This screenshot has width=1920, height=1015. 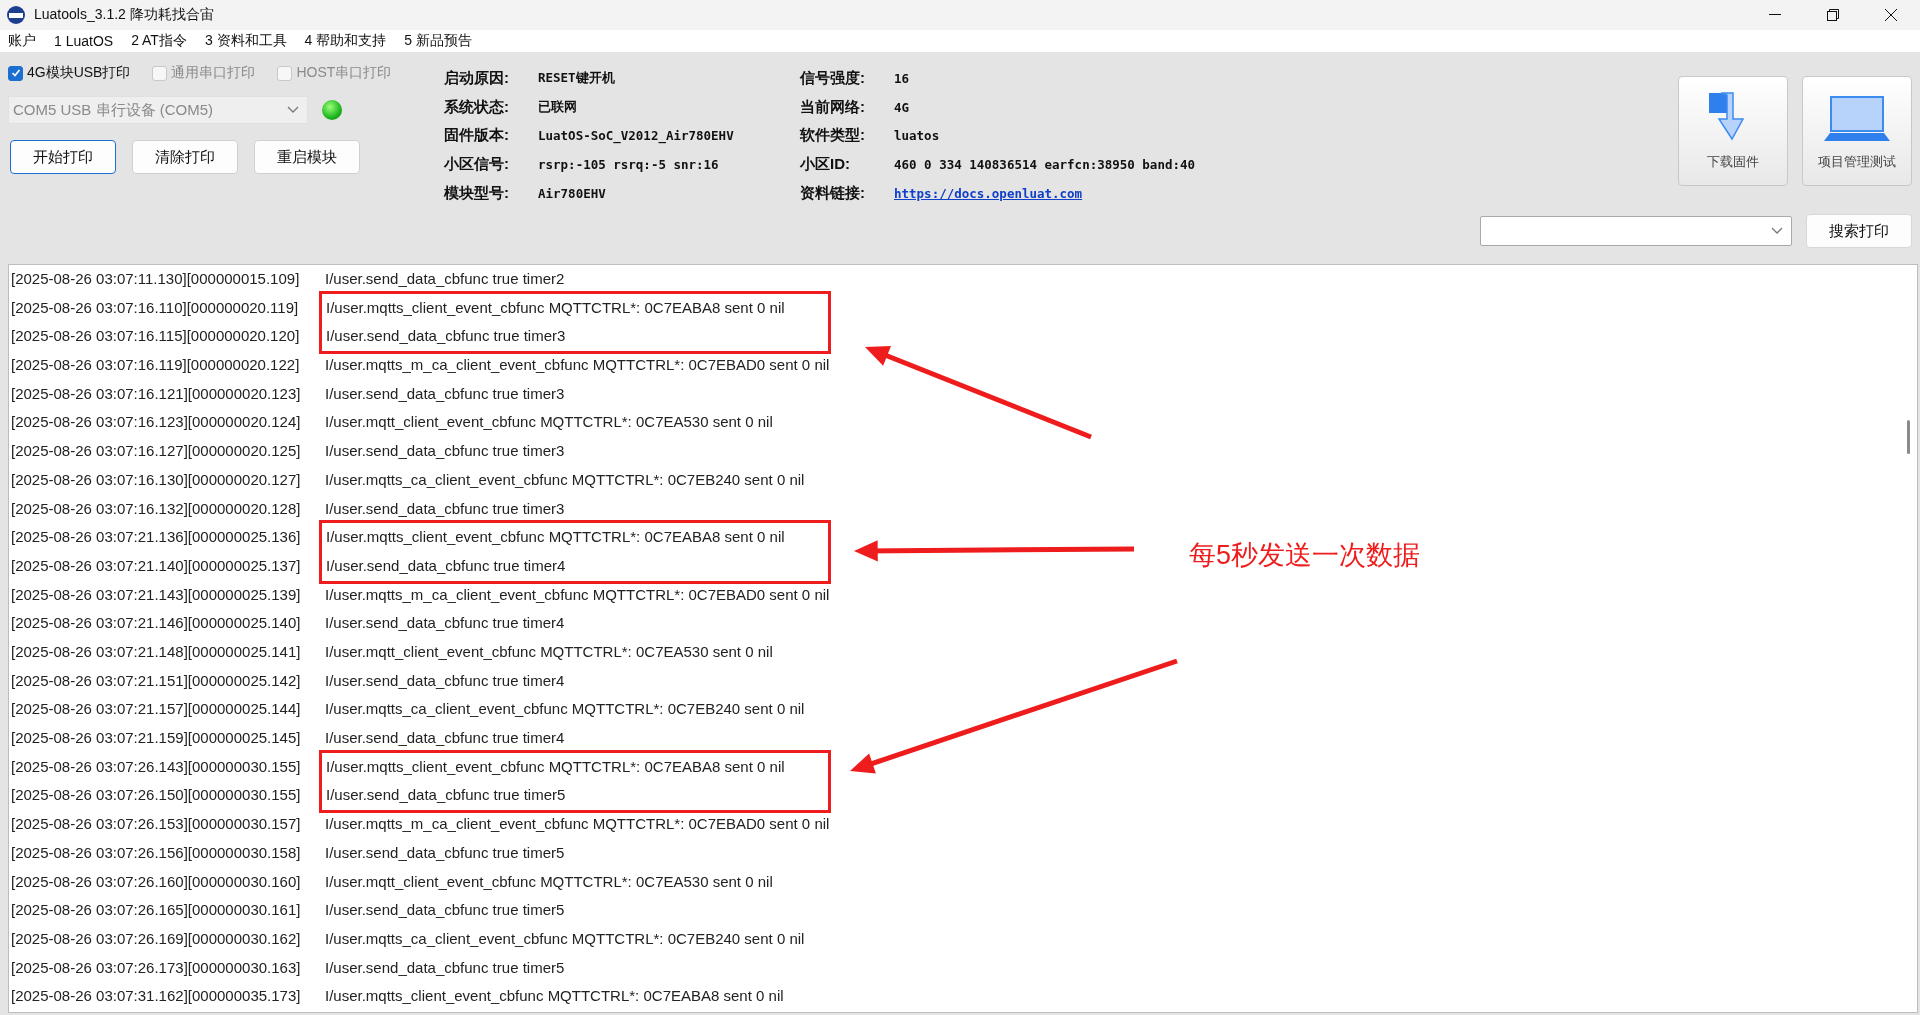 What do you see at coordinates (477, 136) in the screenshot?
I see `info-label: 固件版本:` at bounding box center [477, 136].